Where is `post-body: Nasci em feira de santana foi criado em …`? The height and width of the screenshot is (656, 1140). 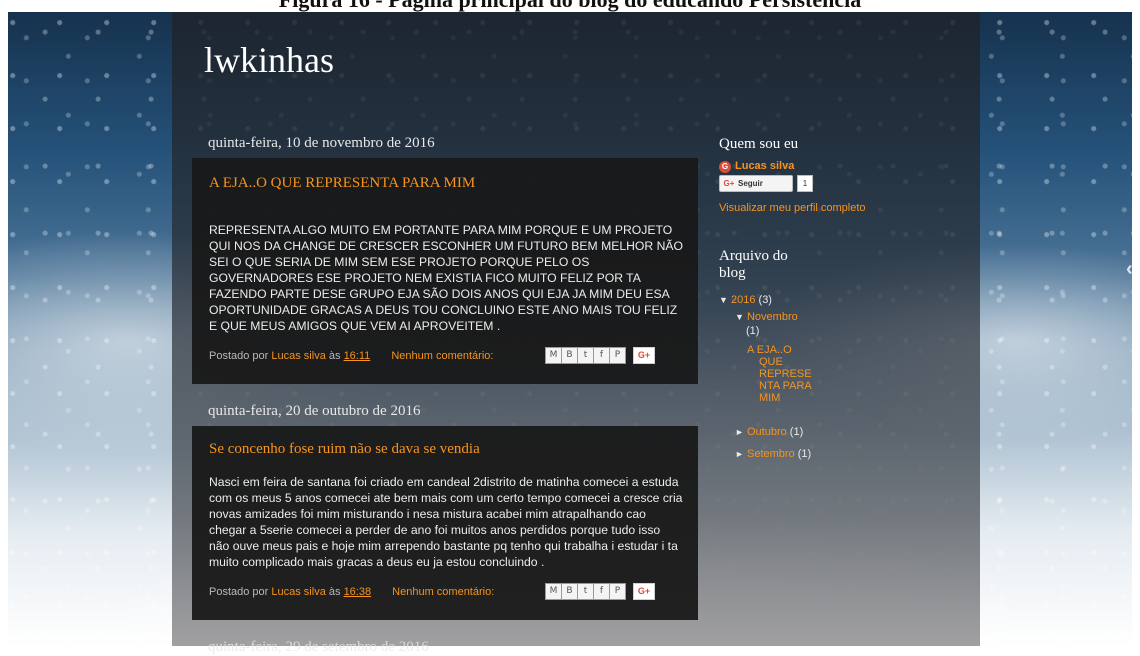 post-body: Nasci em feira de santana foi criado em … is located at coordinates (446, 522).